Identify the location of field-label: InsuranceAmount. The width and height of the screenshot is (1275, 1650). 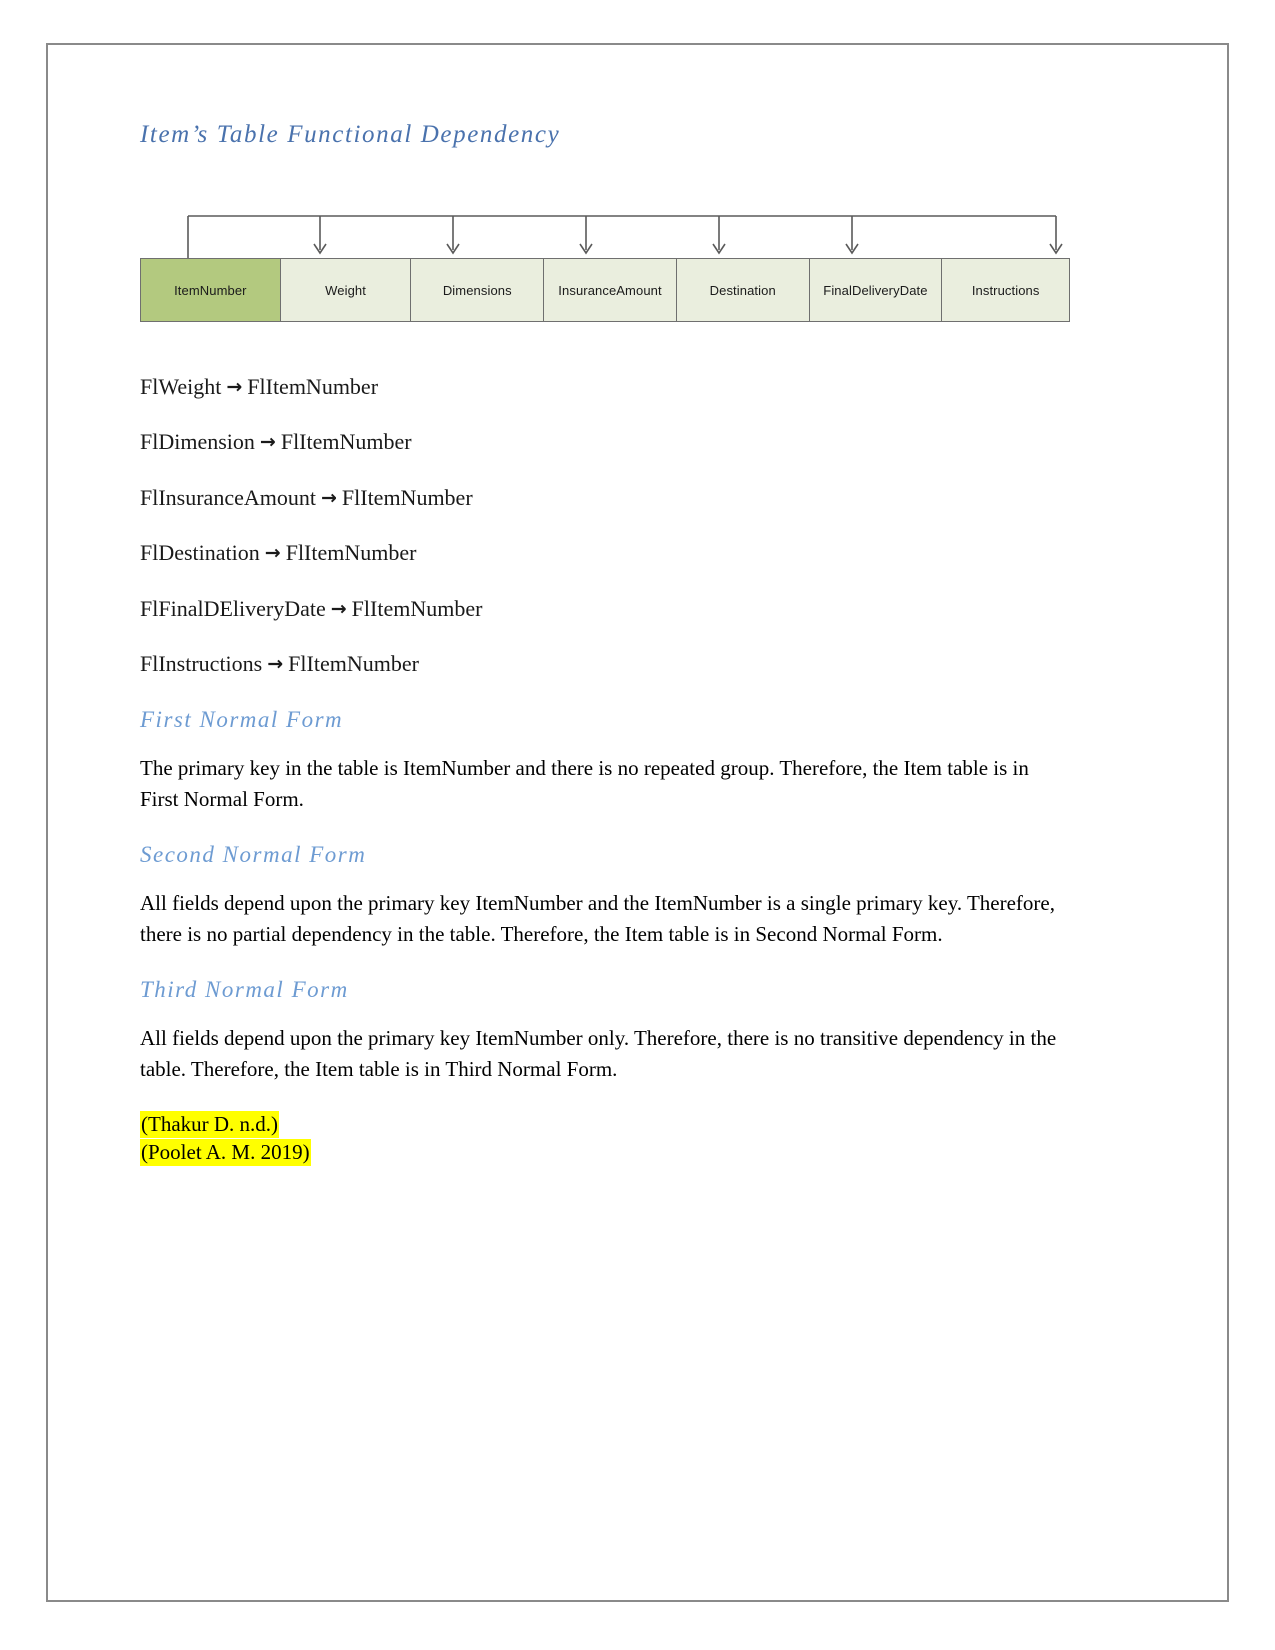
(610, 290).